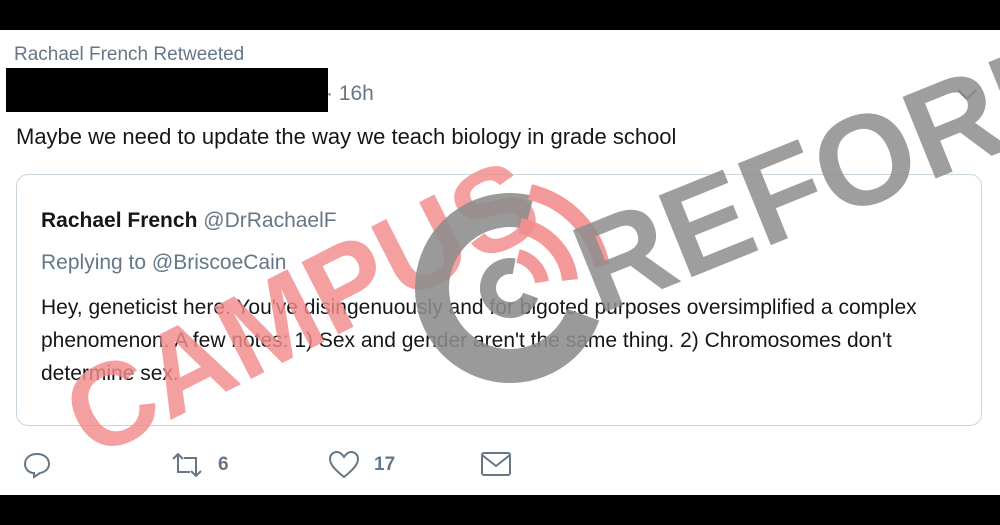  I want to click on replying-to-handle: @BriscoeCain, so click(219, 262).